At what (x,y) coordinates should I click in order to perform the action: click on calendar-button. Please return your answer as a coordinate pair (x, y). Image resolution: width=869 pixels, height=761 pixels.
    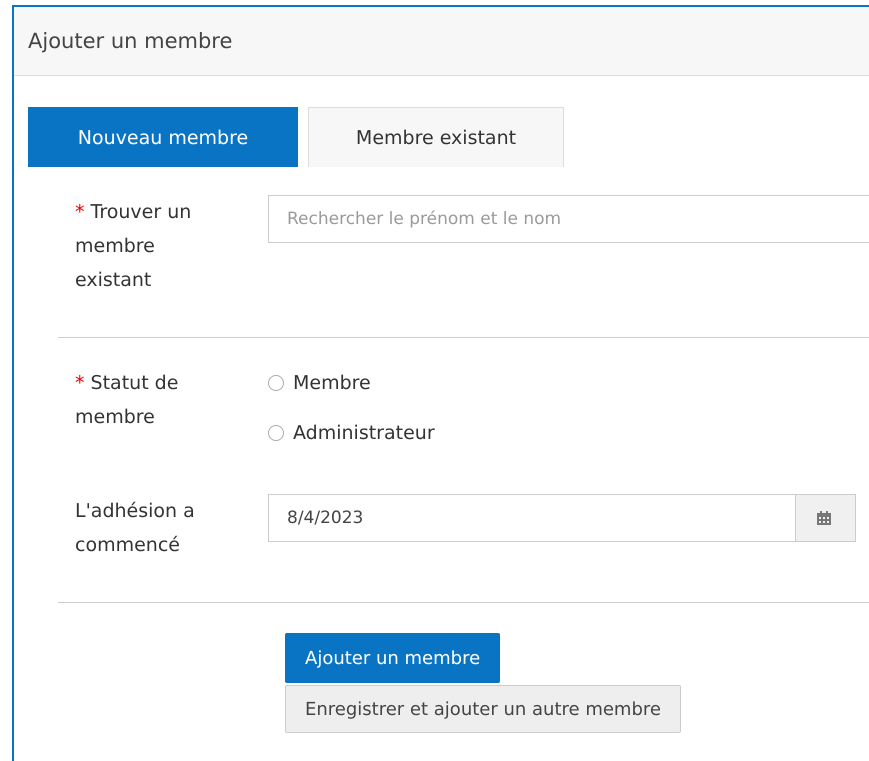
    Looking at the image, I should click on (826, 518).